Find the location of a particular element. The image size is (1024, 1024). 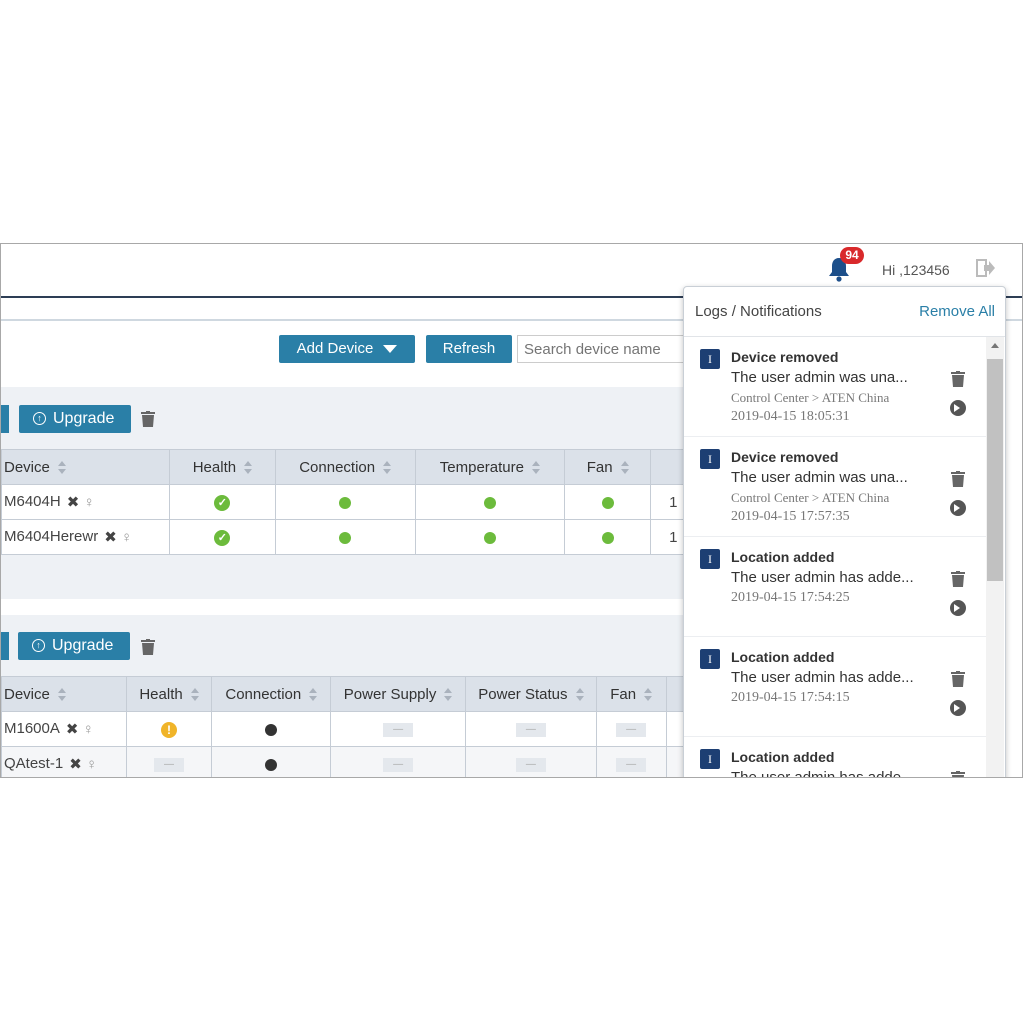

health-ok-icon: ✓ is located at coordinates (222, 502).